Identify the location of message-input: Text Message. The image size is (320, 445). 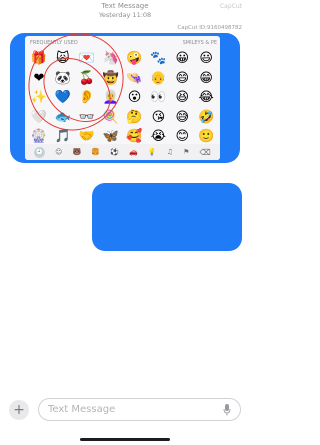
(139, 409).